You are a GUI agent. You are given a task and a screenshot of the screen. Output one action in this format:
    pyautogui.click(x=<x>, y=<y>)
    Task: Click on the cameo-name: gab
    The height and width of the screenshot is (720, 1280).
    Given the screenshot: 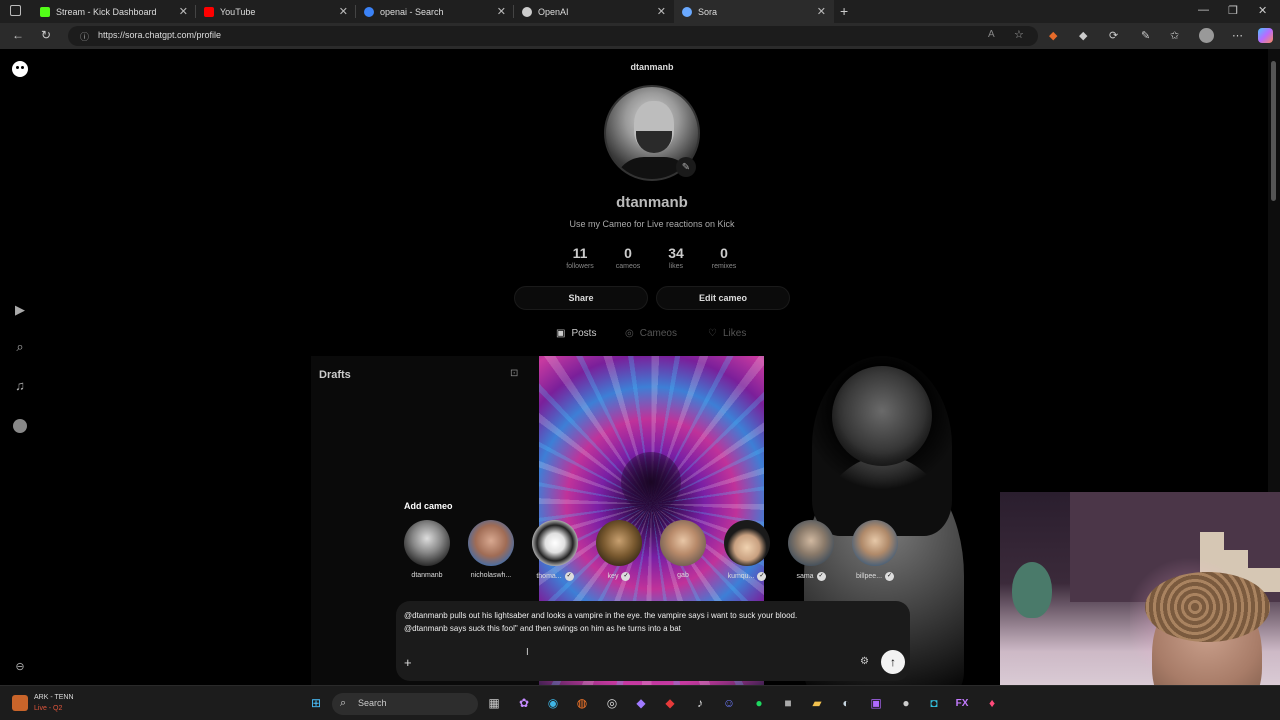 What is the action you would take?
    pyautogui.click(x=683, y=575)
    